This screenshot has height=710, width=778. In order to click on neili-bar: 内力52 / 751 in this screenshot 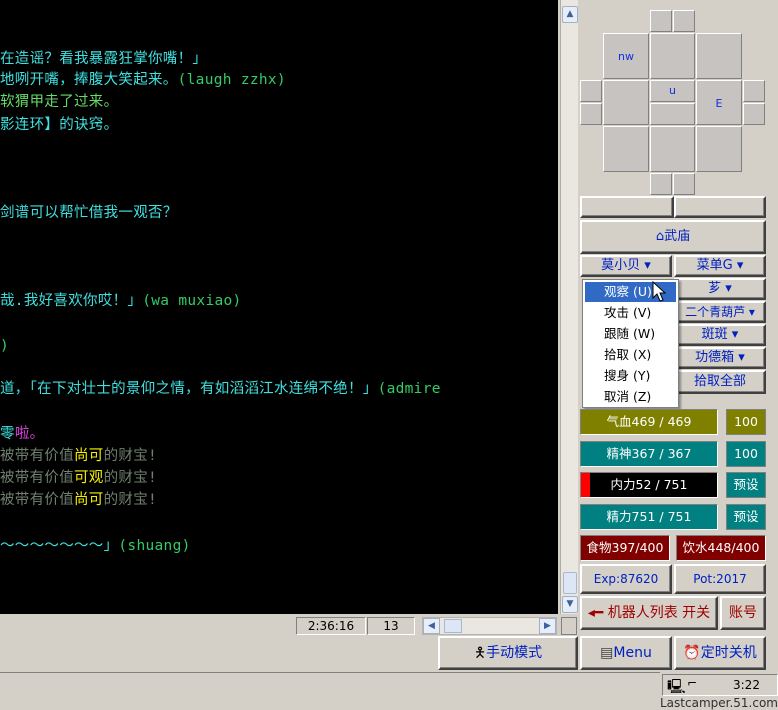, I will do `click(649, 485)`.